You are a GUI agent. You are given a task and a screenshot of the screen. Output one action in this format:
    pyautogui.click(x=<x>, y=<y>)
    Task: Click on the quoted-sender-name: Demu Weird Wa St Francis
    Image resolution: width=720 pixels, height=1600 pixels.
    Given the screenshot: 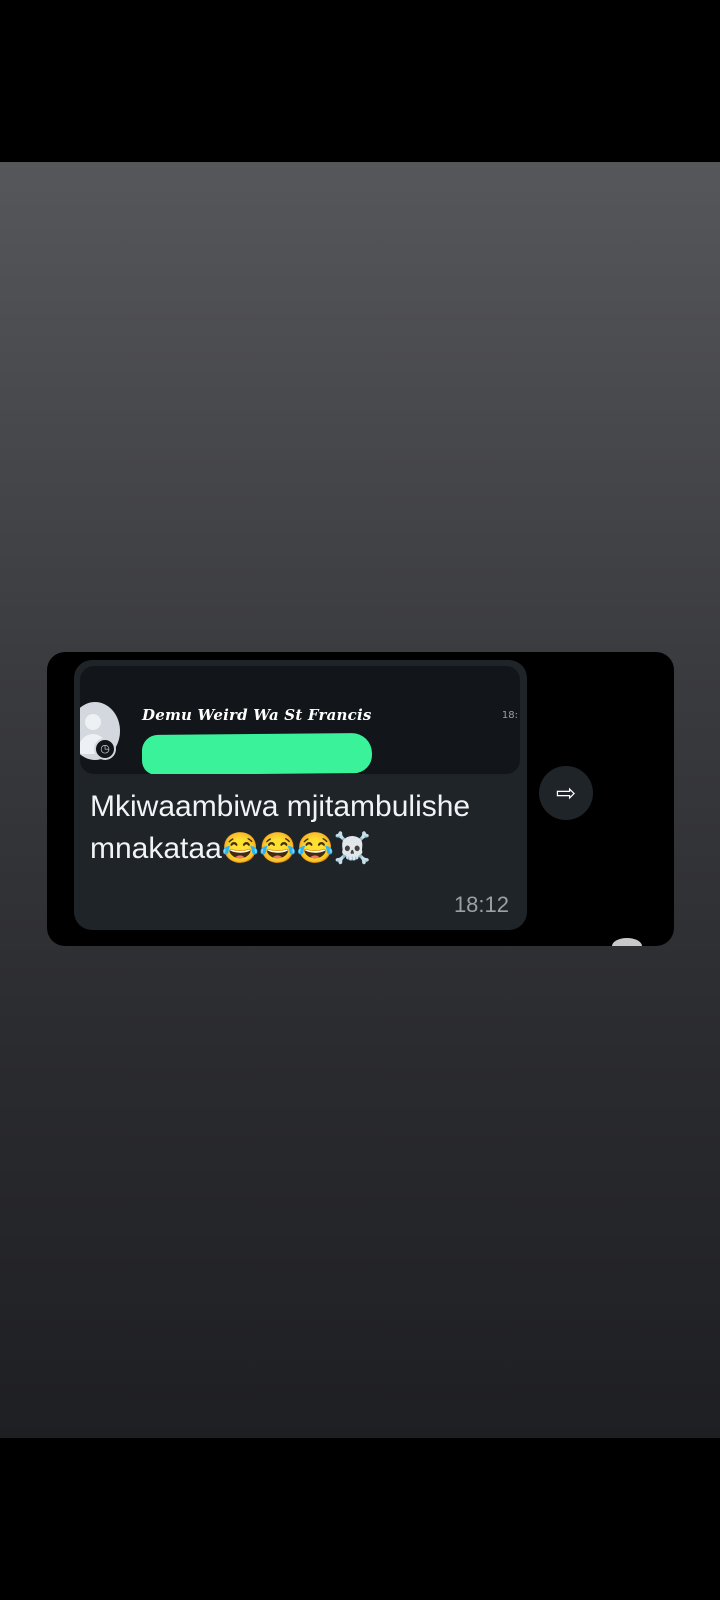 What is the action you would take?
    pyautogui.click(x=257, y=715)
    